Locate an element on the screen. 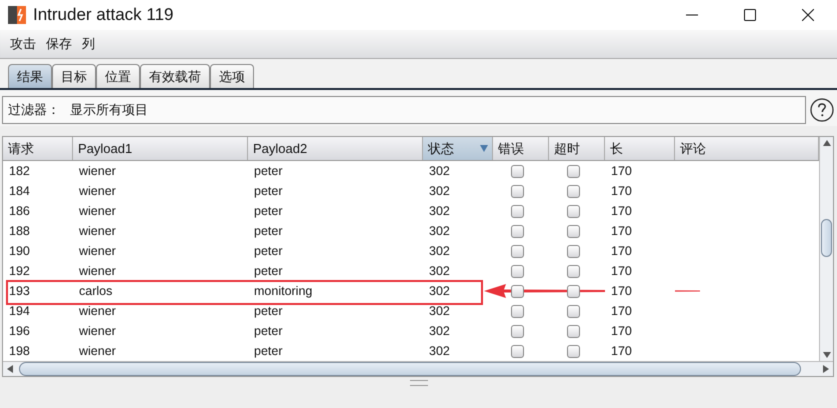 This screenshot has width=837, height=408. column-label: 状态 is located at coordinates (441, 149).